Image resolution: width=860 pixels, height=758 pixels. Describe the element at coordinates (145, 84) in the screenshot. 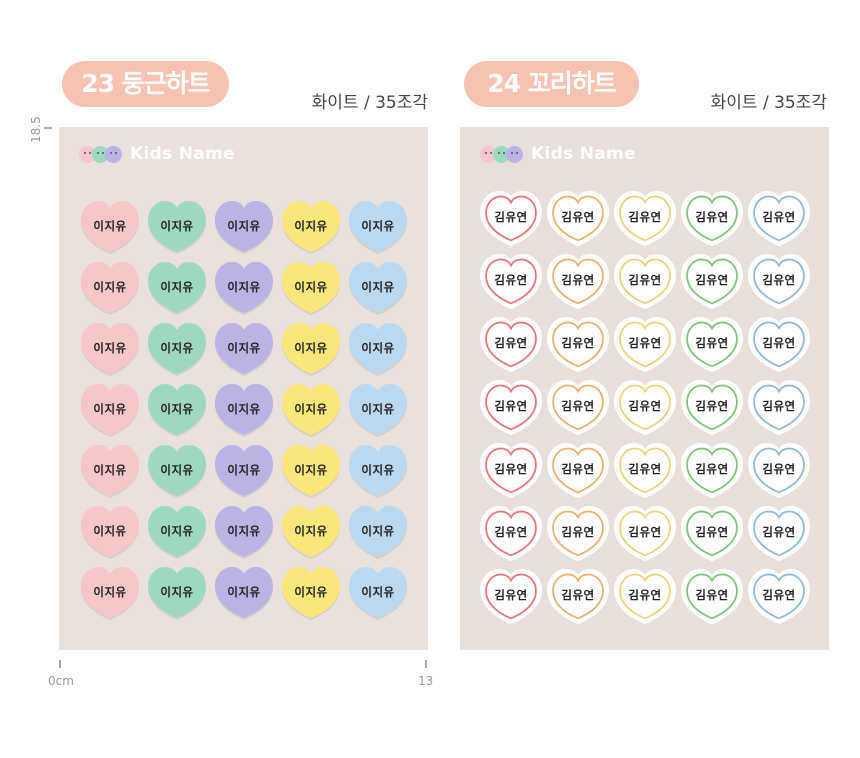

I see `product-title-23: 23 둥근하트` at that location.